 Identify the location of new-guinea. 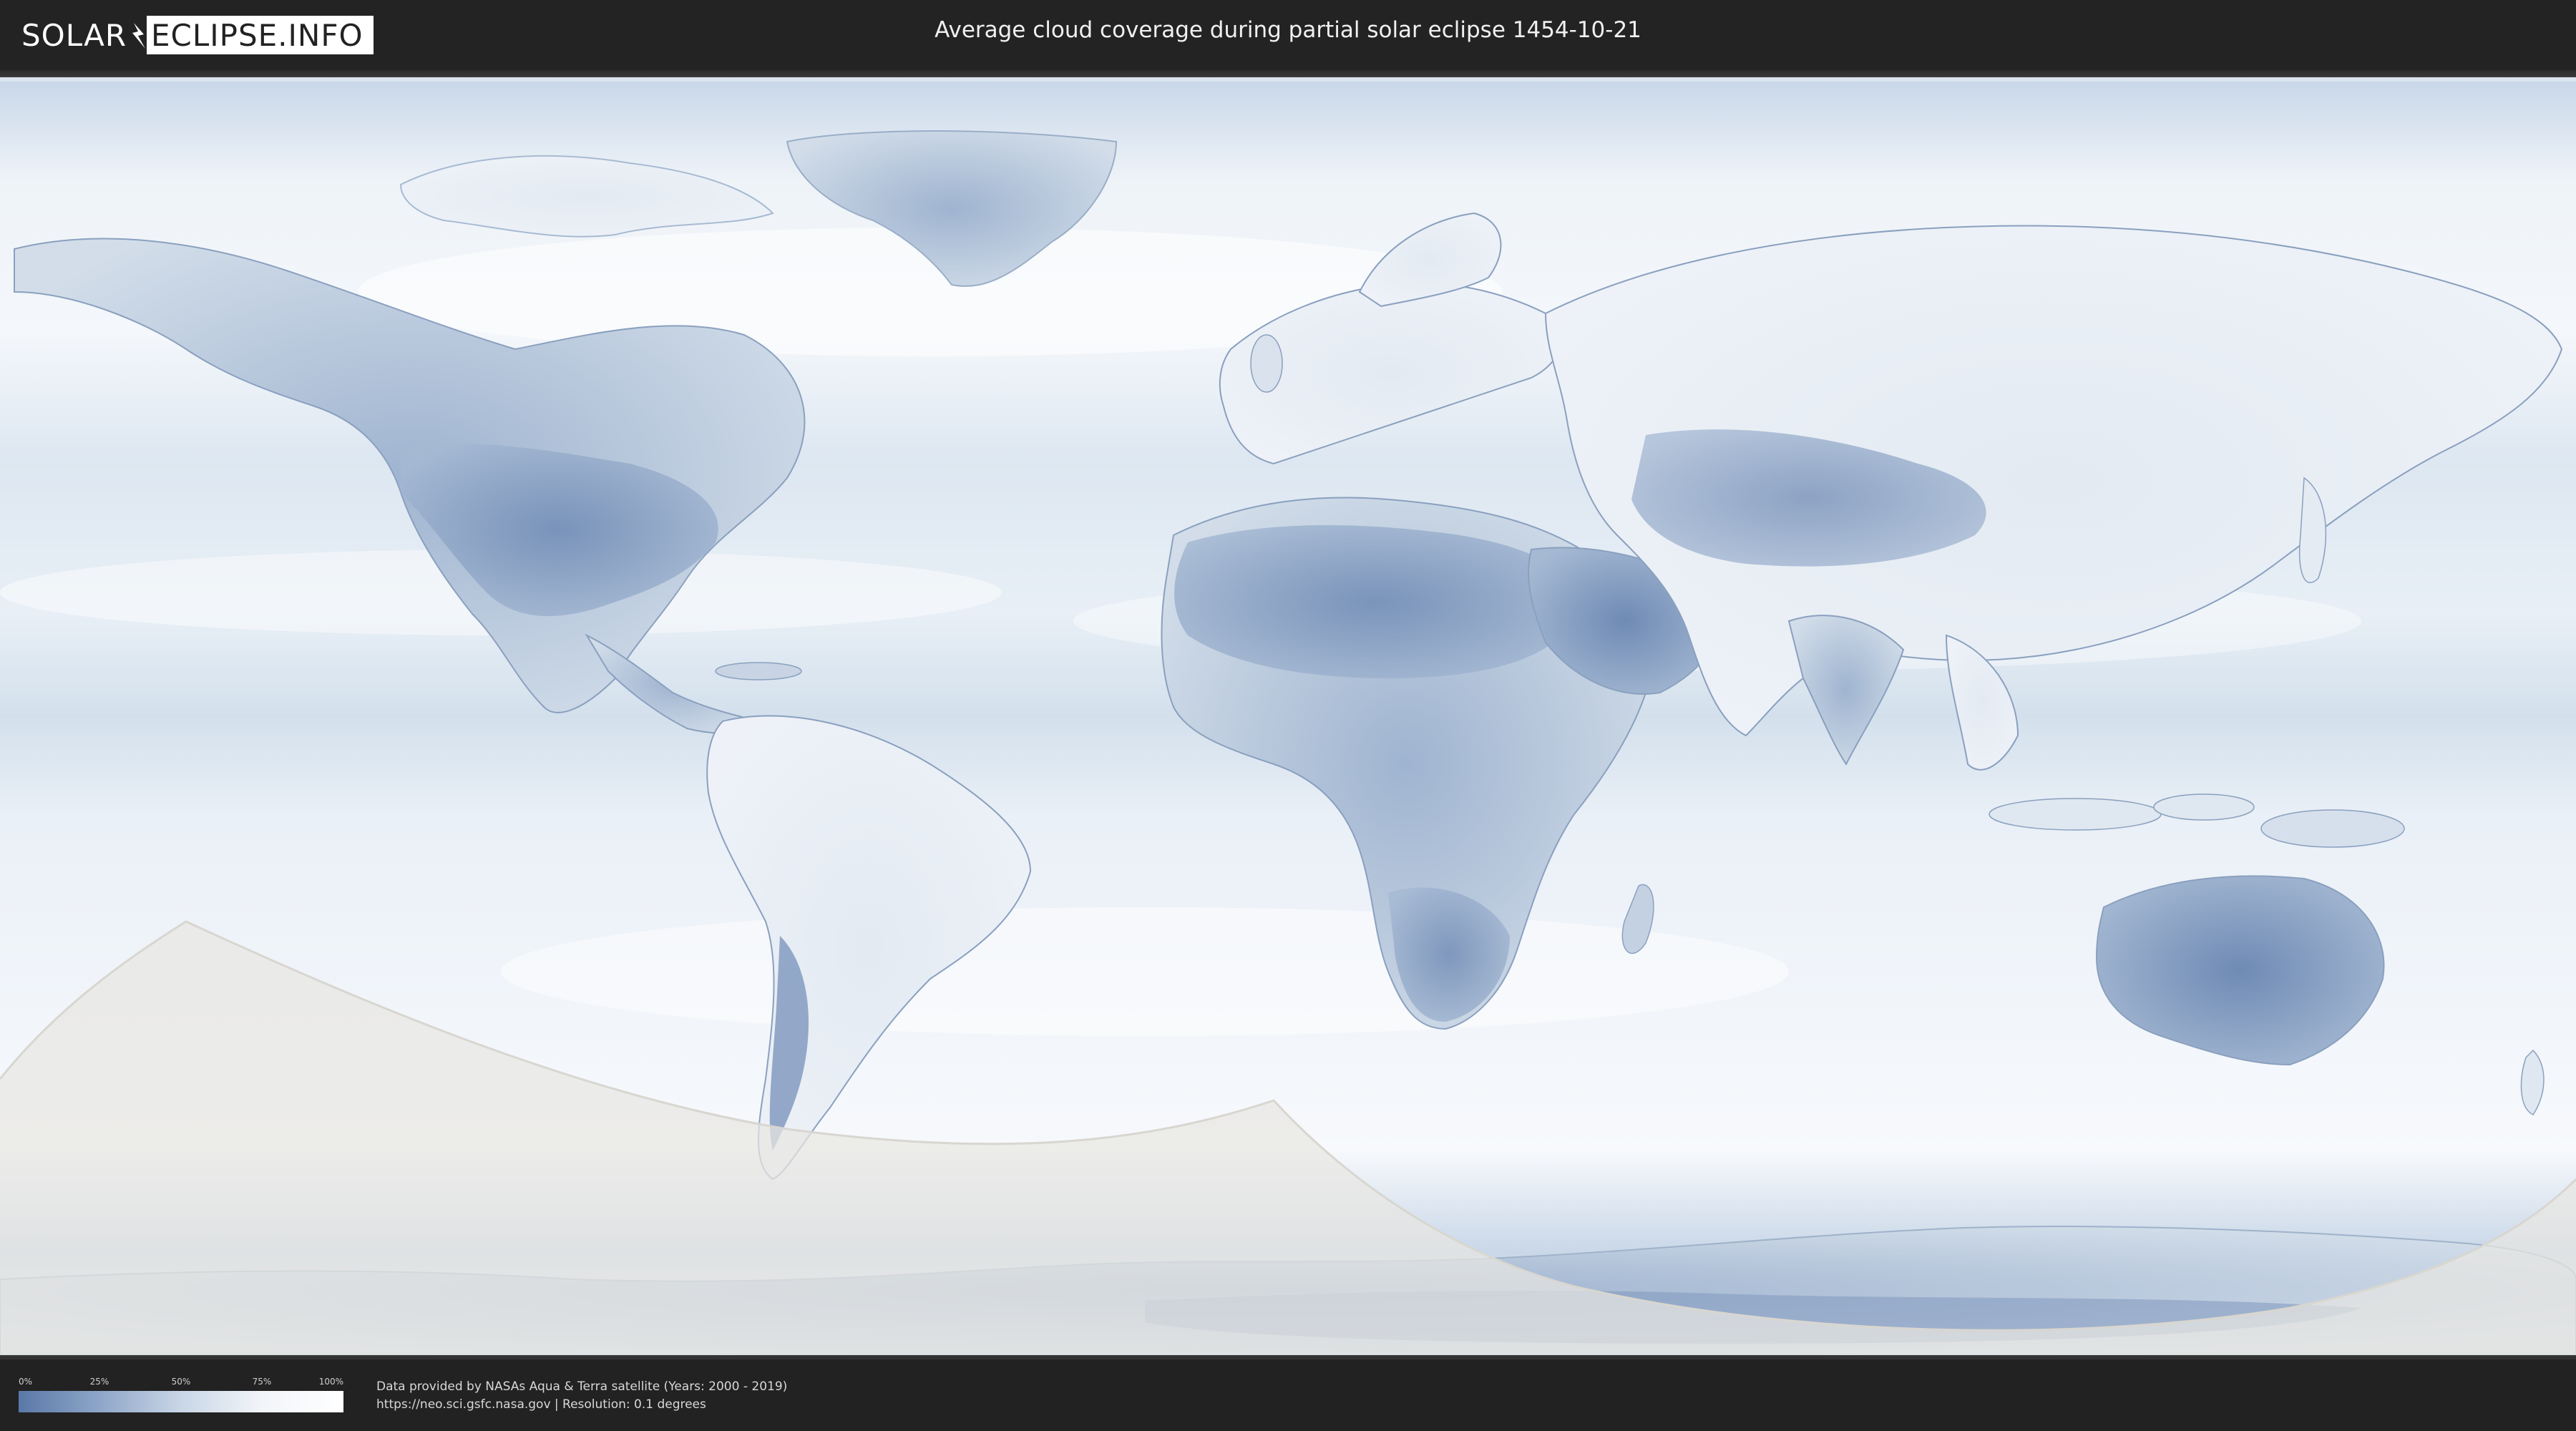
(2332, 828).